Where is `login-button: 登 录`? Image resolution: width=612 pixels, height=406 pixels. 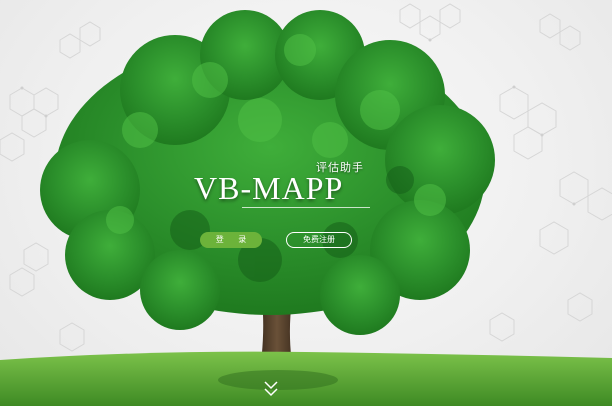
login-button: 登 录 is located at coordinates (231, 240).